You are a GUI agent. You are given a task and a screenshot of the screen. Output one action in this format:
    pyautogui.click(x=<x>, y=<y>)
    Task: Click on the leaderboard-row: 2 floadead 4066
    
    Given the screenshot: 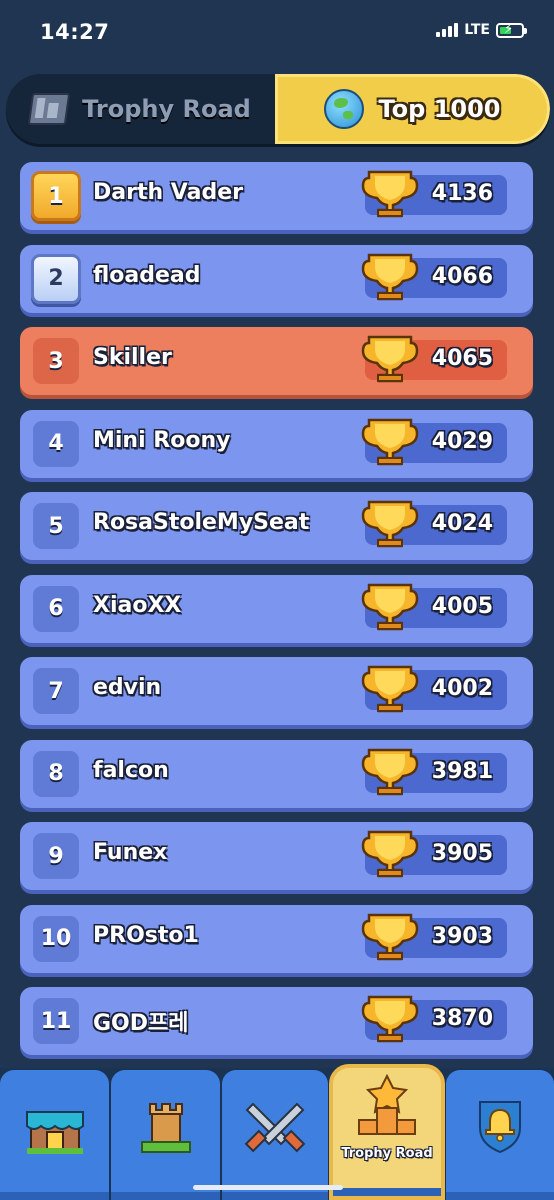 What is the action you would take?
    pyautogui.click(x=276, y=278)
    